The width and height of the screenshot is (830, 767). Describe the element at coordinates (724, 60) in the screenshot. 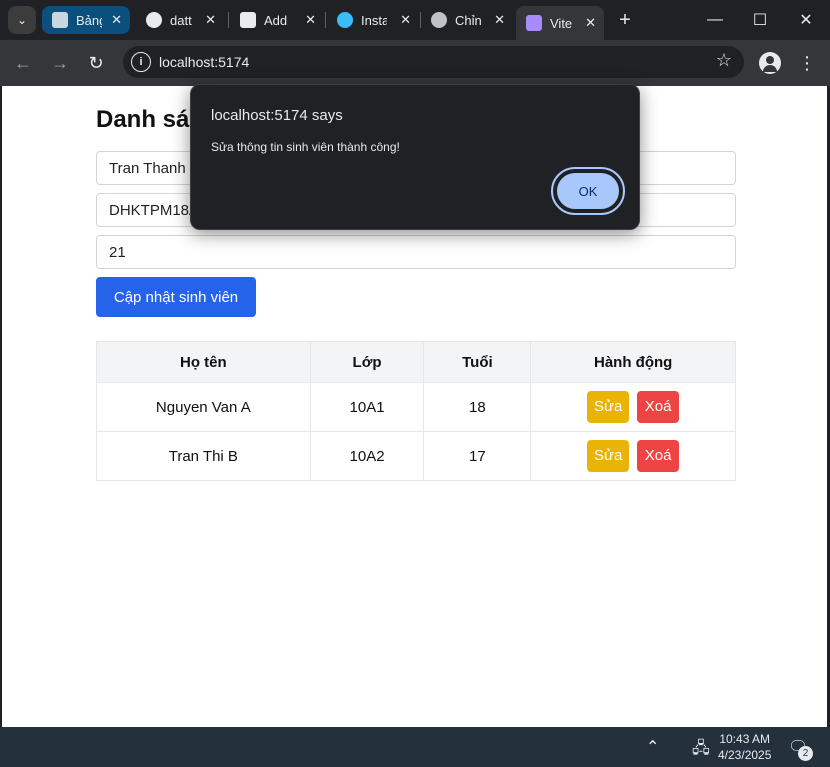

I see `bookmark-star-icon: ☆` at that location.